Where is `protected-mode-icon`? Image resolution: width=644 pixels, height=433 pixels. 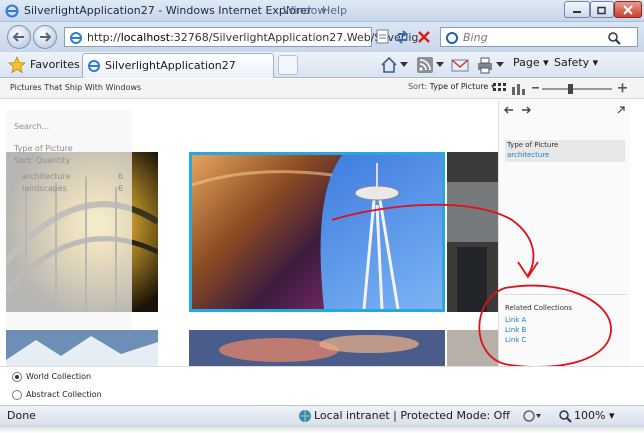 protected-mode-icon is located at coordinates (532, 416).